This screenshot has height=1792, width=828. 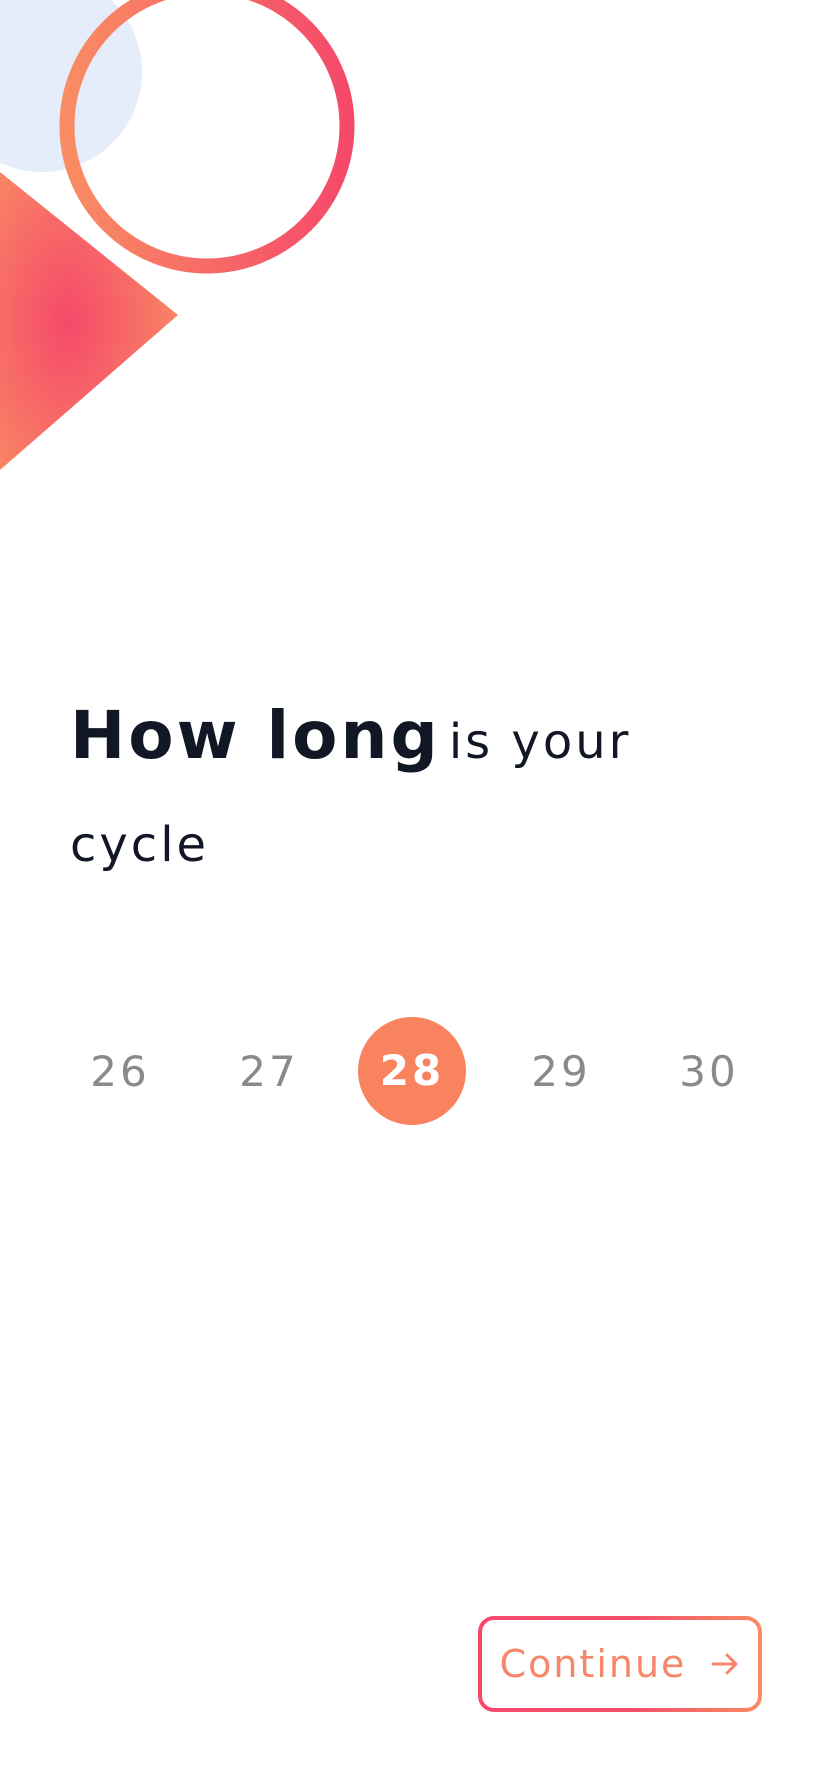 What do you see at coordinates (89, 321) in the screenshot?
I see `gradient-triangle-shape` at bounding box center [89, 321].